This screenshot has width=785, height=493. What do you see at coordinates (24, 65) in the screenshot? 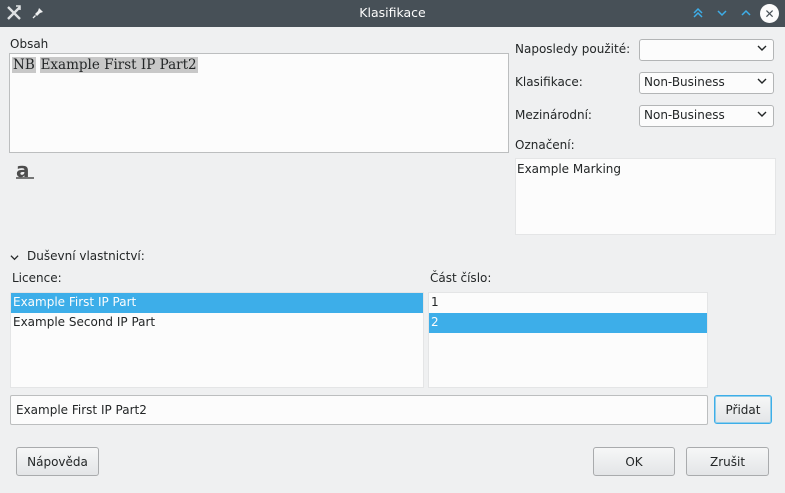
I see `content-prefix: NB` at bounding box center [24, 65].